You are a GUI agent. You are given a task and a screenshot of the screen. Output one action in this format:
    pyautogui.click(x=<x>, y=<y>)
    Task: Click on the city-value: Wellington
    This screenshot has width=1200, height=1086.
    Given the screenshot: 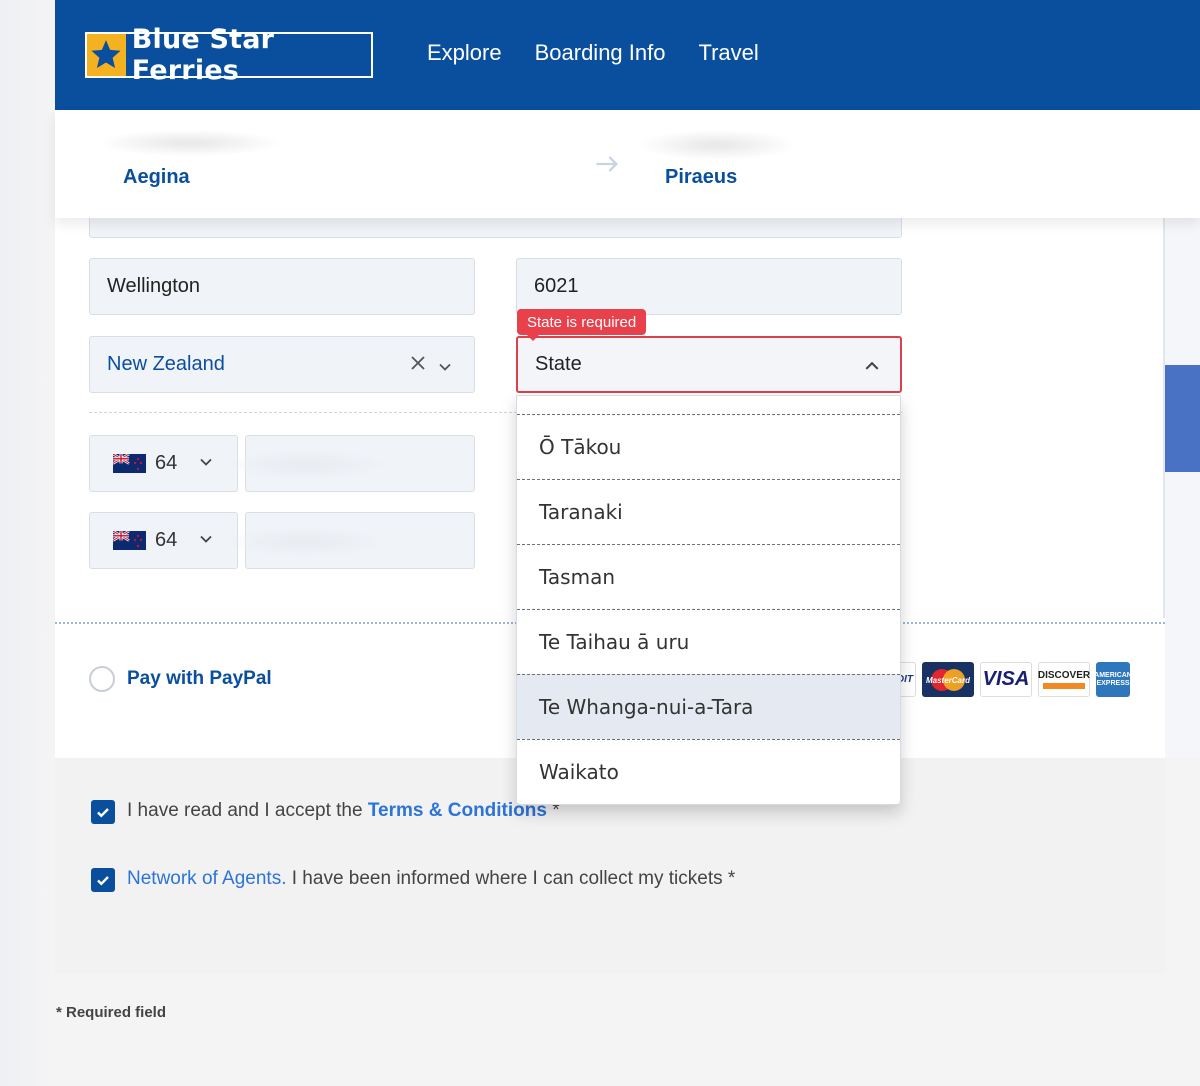 What is the action you would take?
    pyautogui.click(x=154, y=286)
    